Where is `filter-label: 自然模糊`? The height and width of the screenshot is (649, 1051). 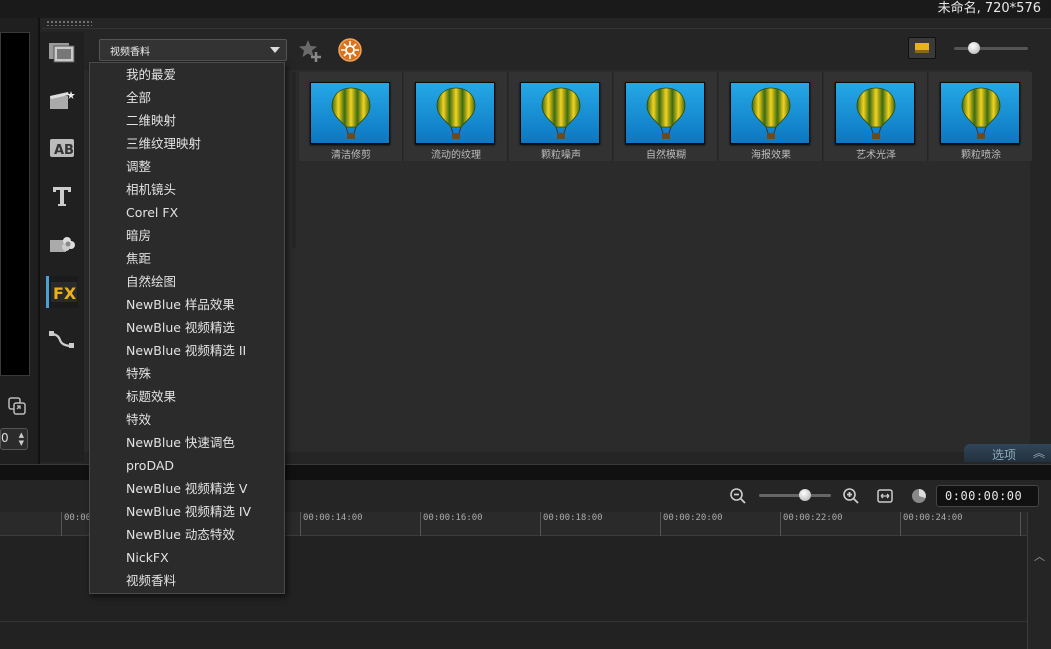 filter-label: 自然模糊 is located at coordinates (666, 155).